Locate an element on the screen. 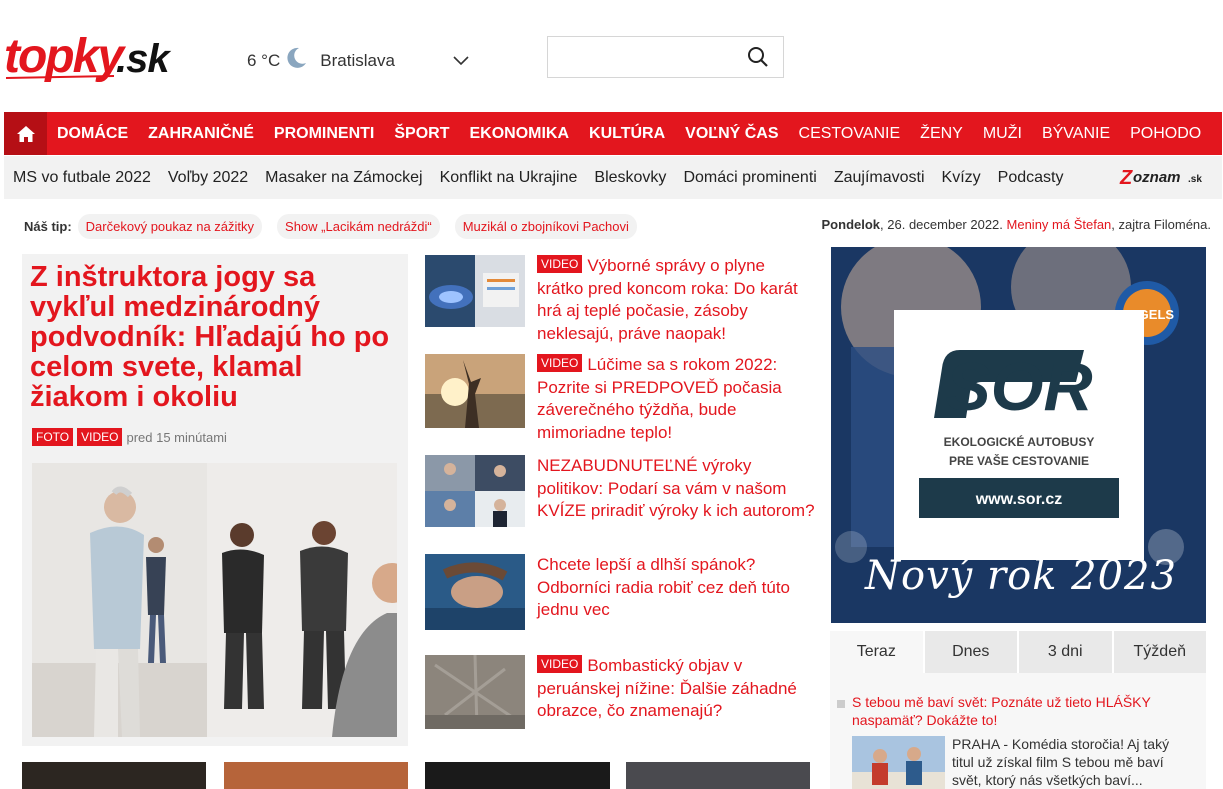 The width and height of the screenshot is (1223, 789). topky-logo: topky .sk is located at coordinates (92, 55).